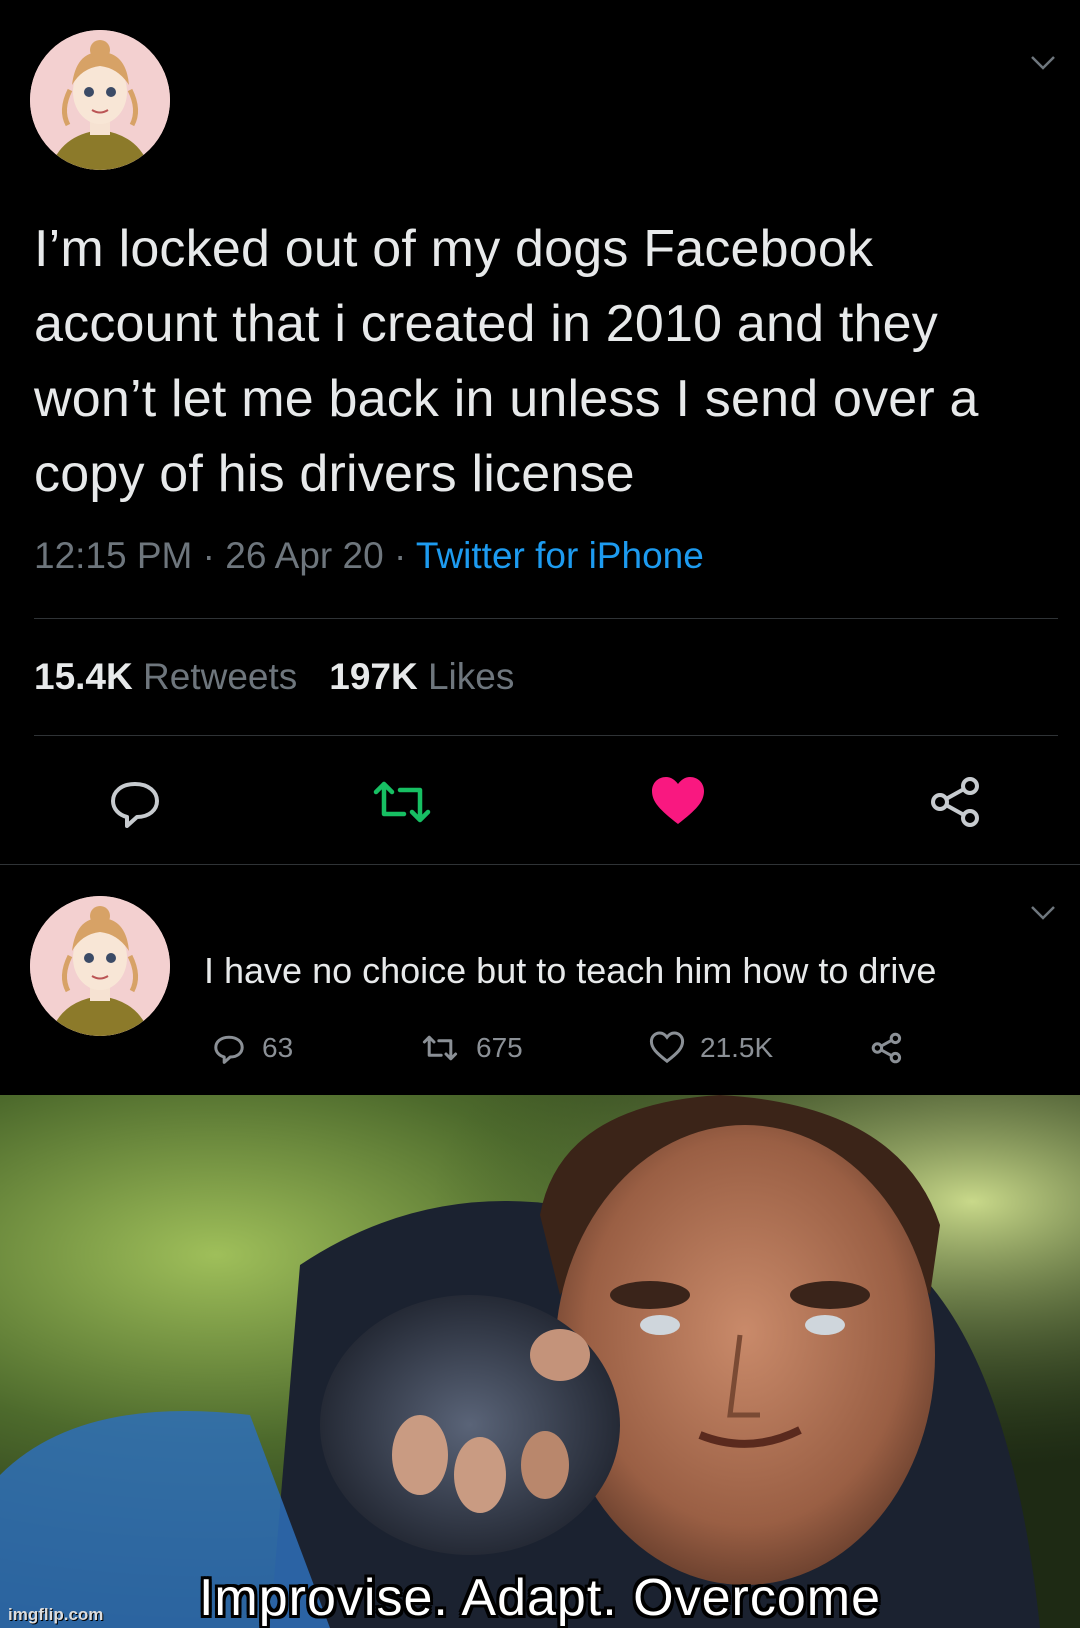  I want to click on tweet-date: 26 Apr 20, so click(304, 555).